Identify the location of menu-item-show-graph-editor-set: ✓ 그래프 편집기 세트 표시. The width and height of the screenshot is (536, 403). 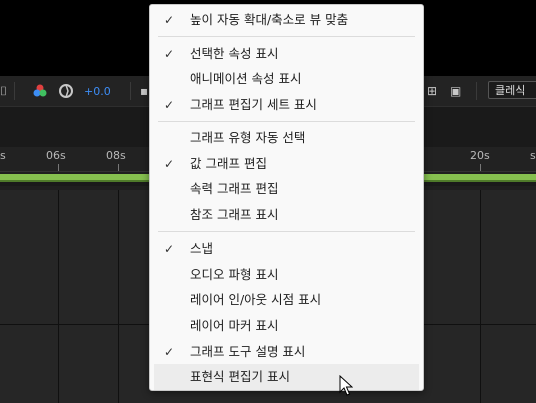
(286, 105).